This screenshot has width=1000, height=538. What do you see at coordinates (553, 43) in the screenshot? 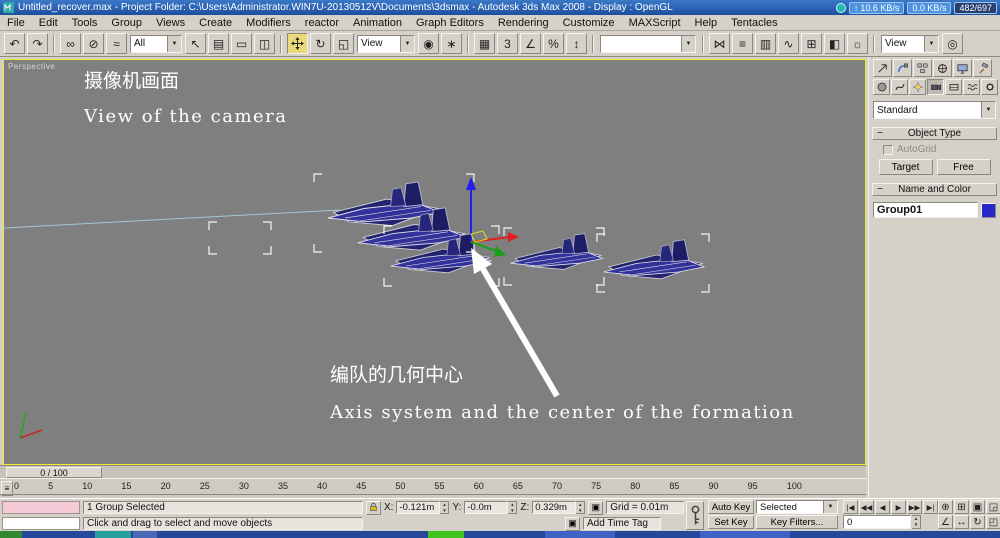
I see `percent-snap-toggle: %` at bounding box center [553, 43].